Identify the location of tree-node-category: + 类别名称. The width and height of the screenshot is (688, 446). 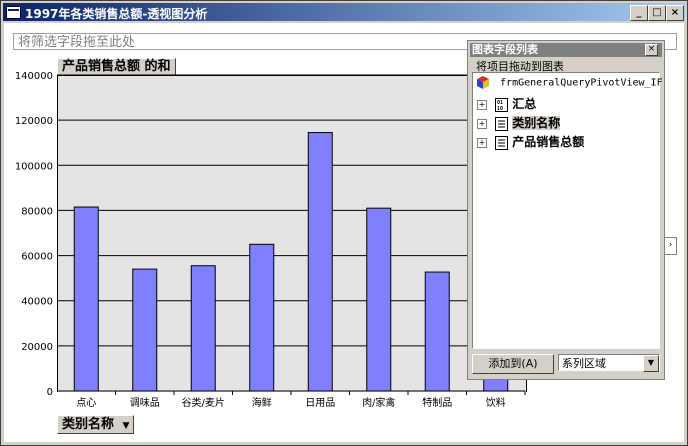
(519, 122).